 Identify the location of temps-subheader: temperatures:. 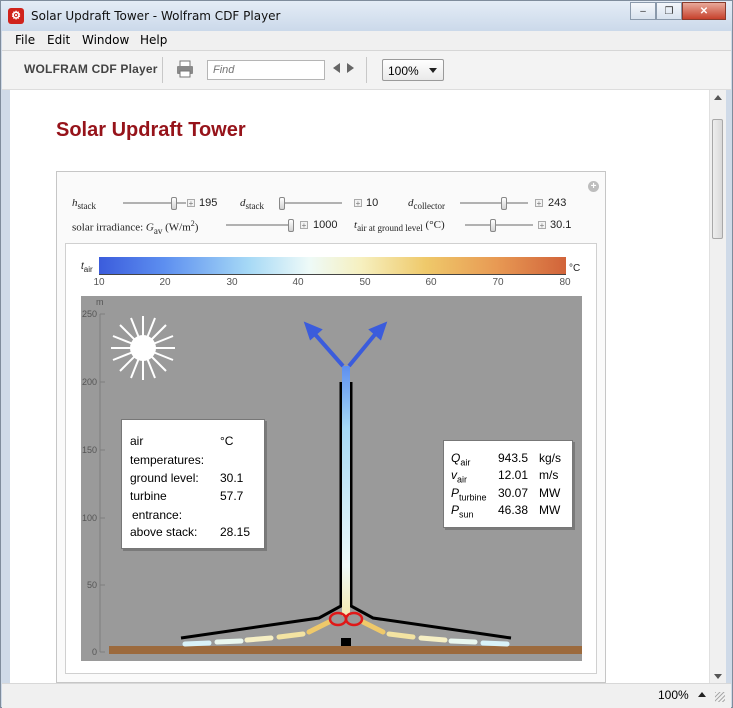
(167, 460).